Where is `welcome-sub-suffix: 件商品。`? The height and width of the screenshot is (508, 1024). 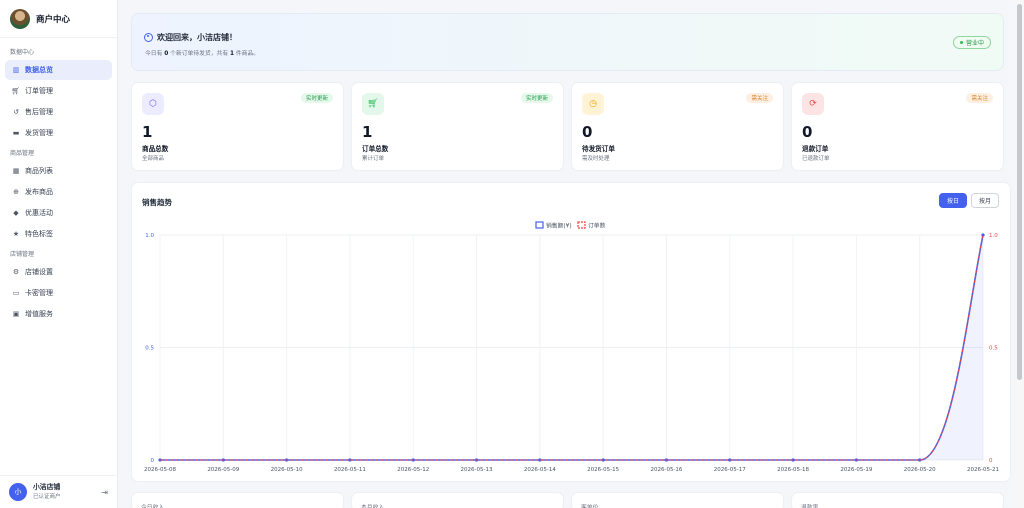 welcome-sub-suffix: 件商品。 is located at coordinates (247, 54).